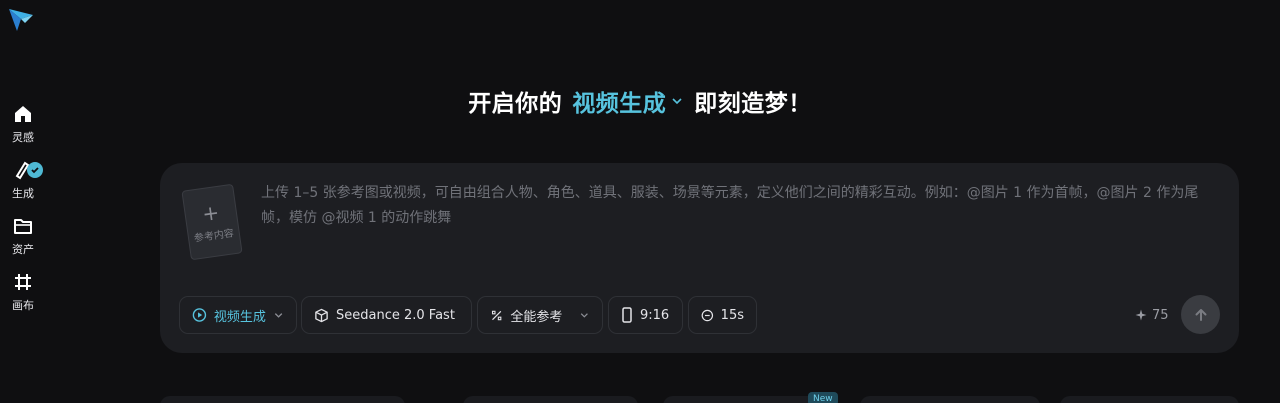 The image size is (1280, 403). I want to click on sidebar-item-label: 生成, so click(23, 193).